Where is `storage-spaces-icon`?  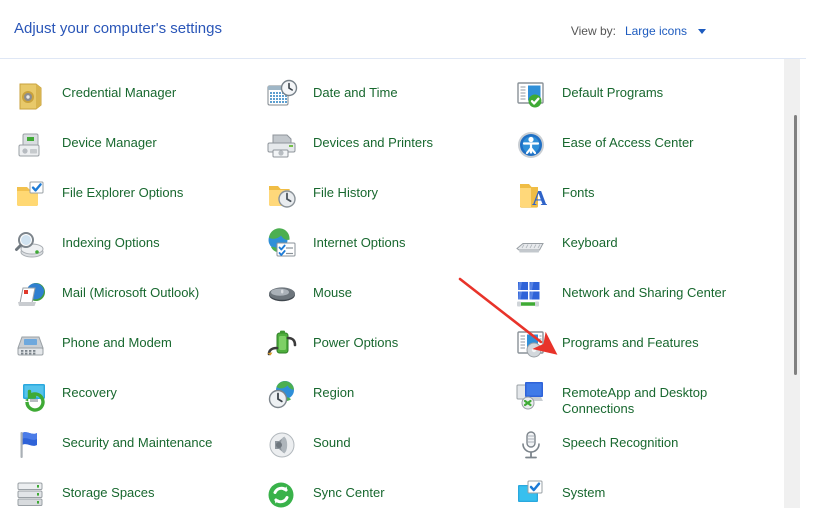 storage-spaces-icon is located at coordinates (31, 493).